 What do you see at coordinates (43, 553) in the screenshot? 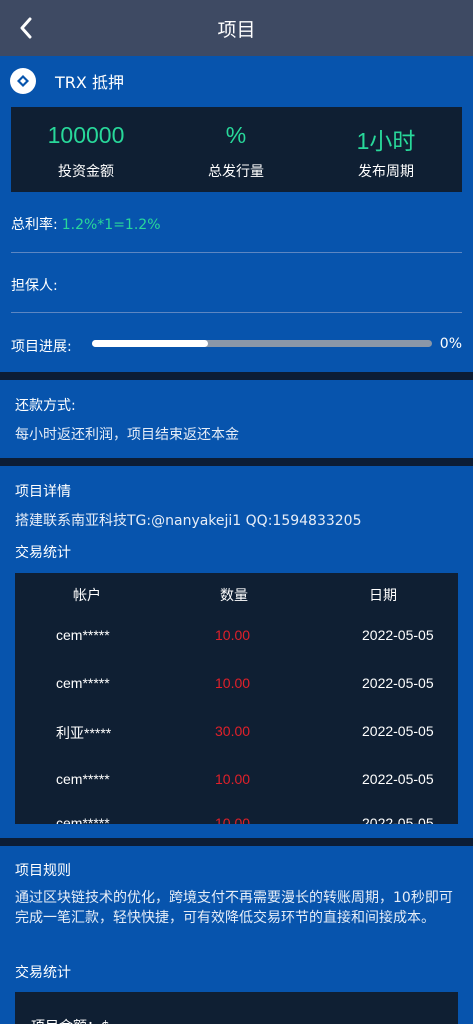
I see `transaction-stats-title: 交易统计` at bounding box center [43, 553].